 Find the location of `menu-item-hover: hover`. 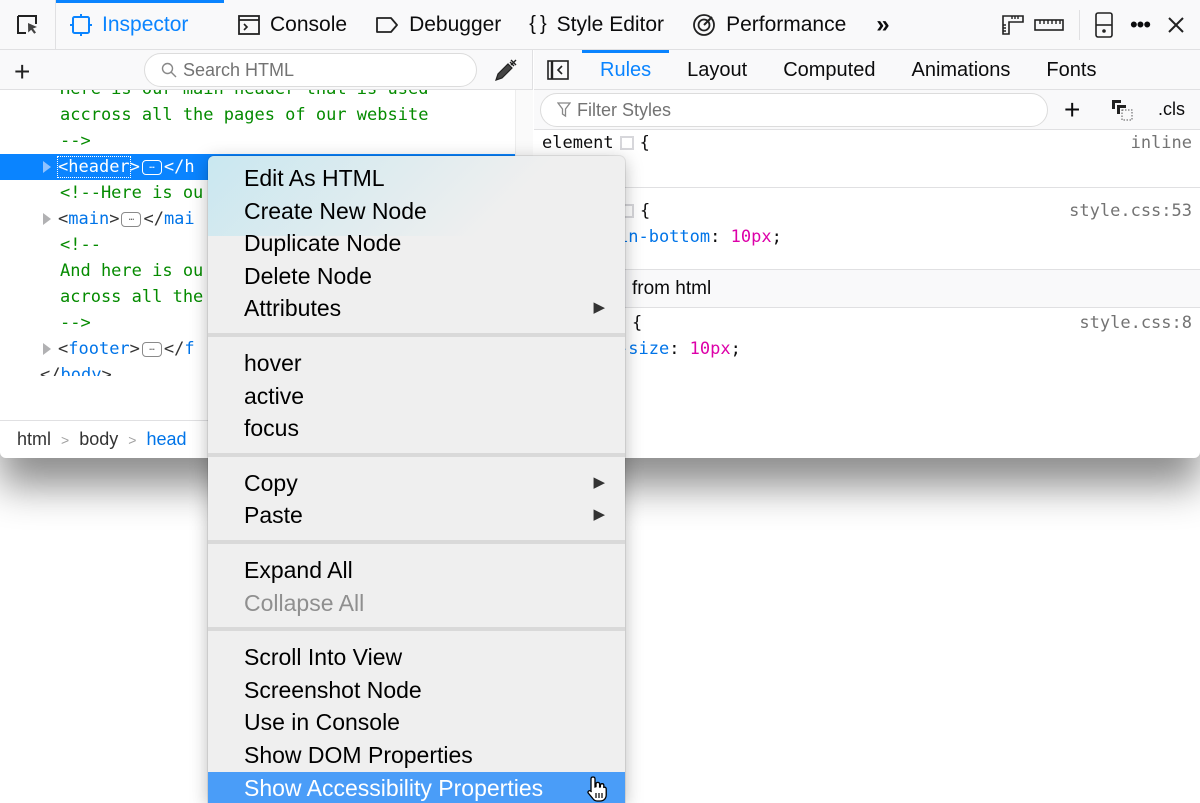

menu-item-hover: hover is located at coordinates (416, 363).